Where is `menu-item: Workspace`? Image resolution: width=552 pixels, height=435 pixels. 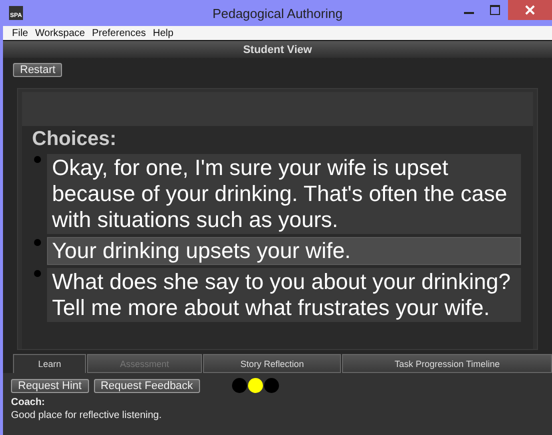 menu-item: Workspace is located at coordinates (60, 33).